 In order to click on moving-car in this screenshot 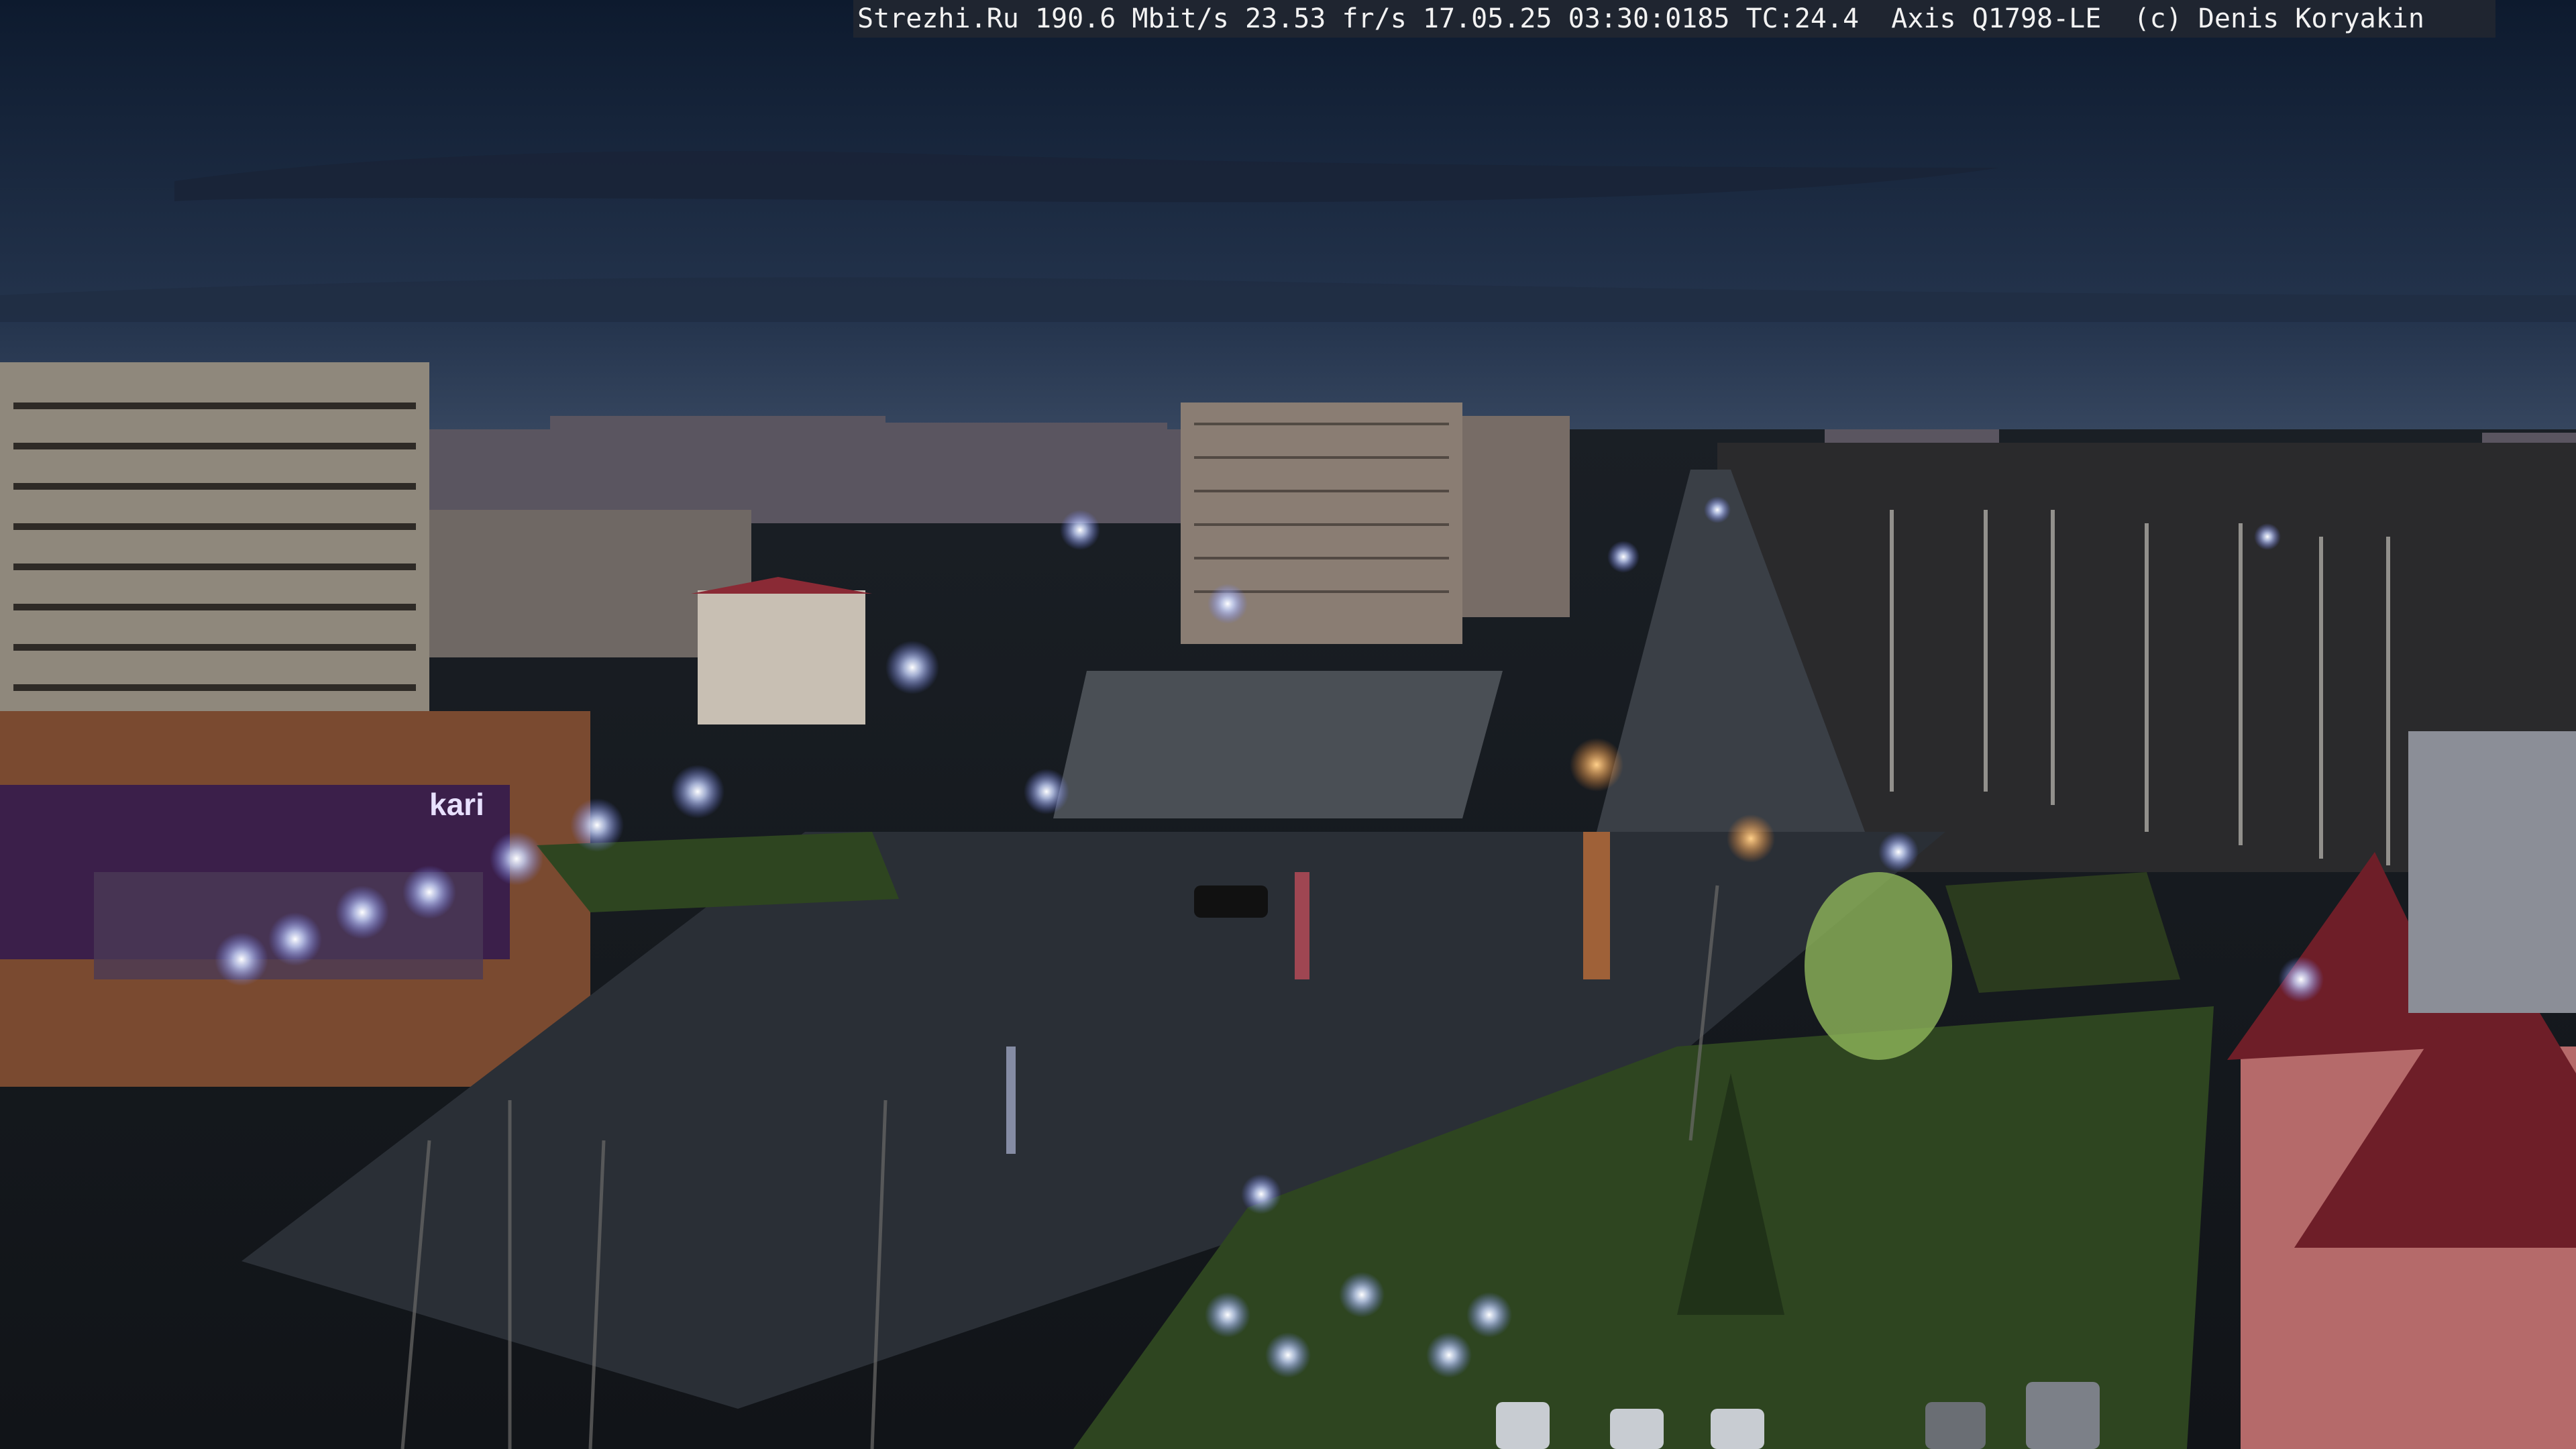, I will do `click(1231, 901)`.